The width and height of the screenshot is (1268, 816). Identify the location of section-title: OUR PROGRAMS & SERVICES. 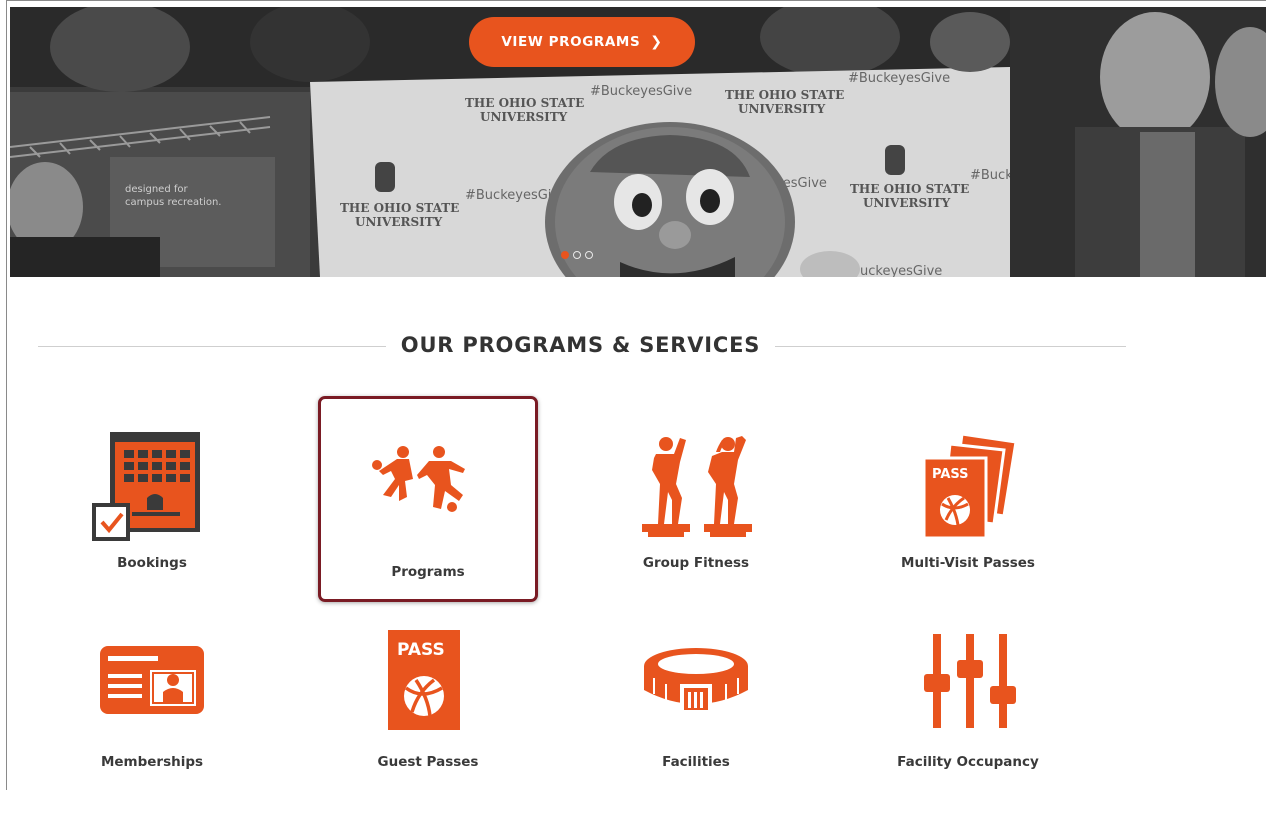
(580, 345).